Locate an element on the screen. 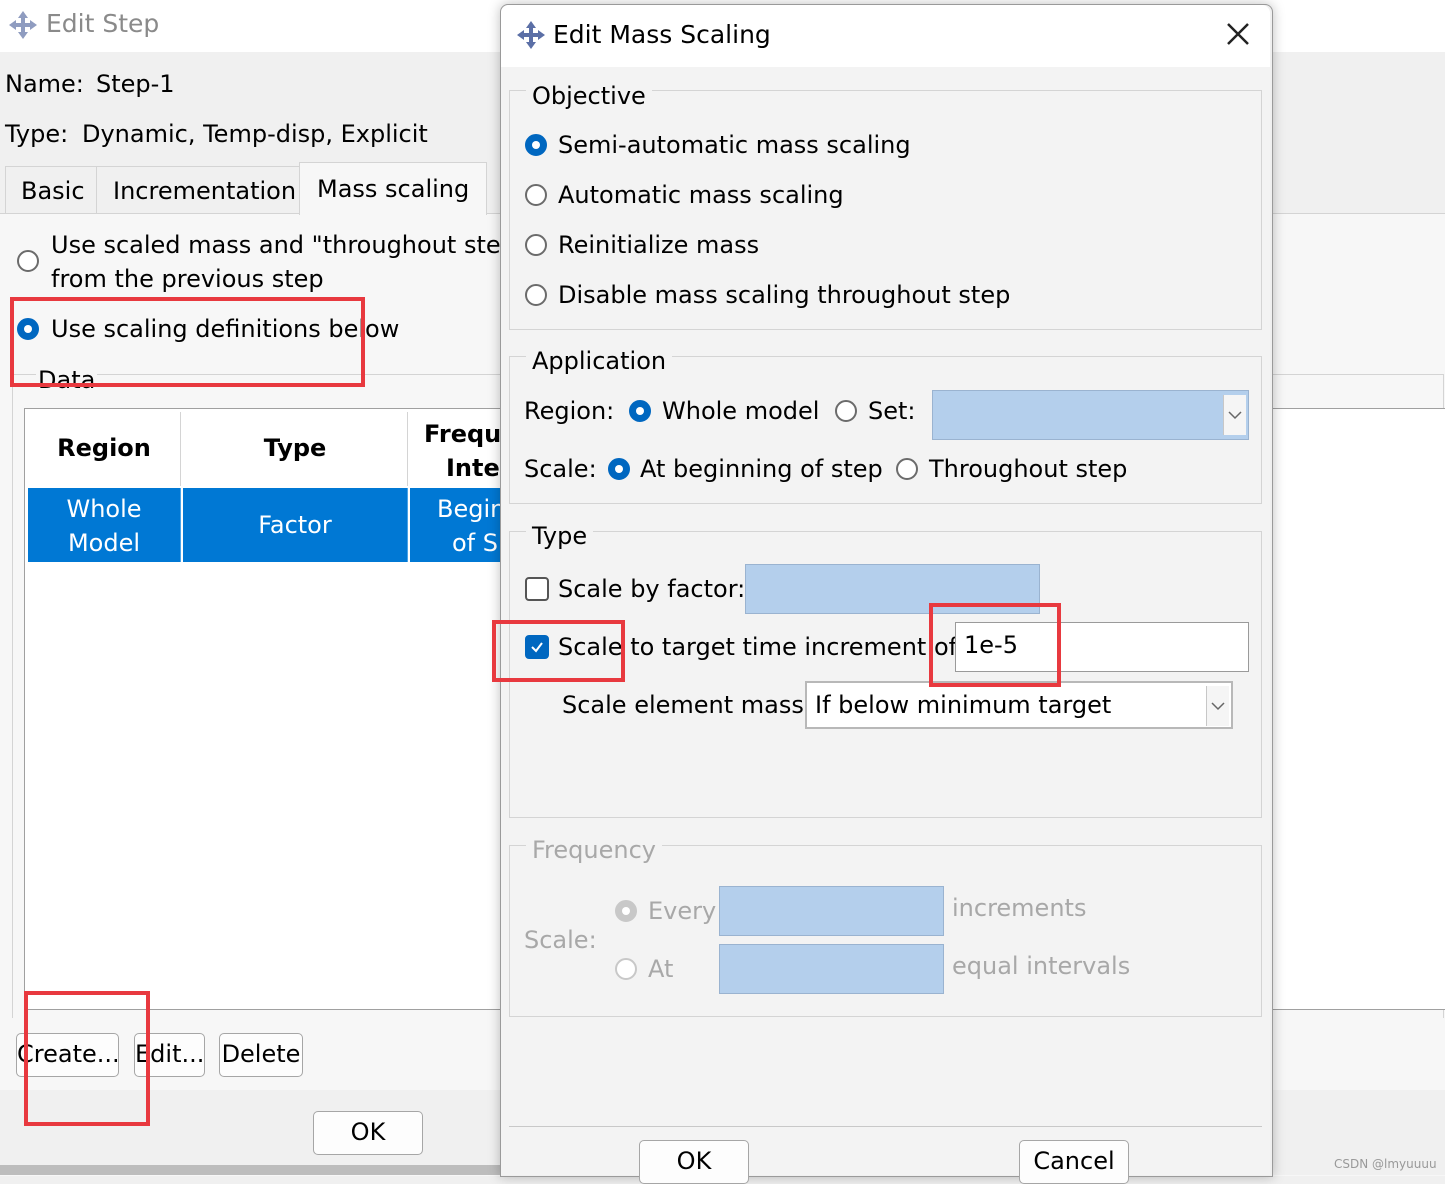 This screenshot has height=1184, width=1445. type-value: Dynamic, Temp-disp, Explicit is located at coordinates (255, 134).